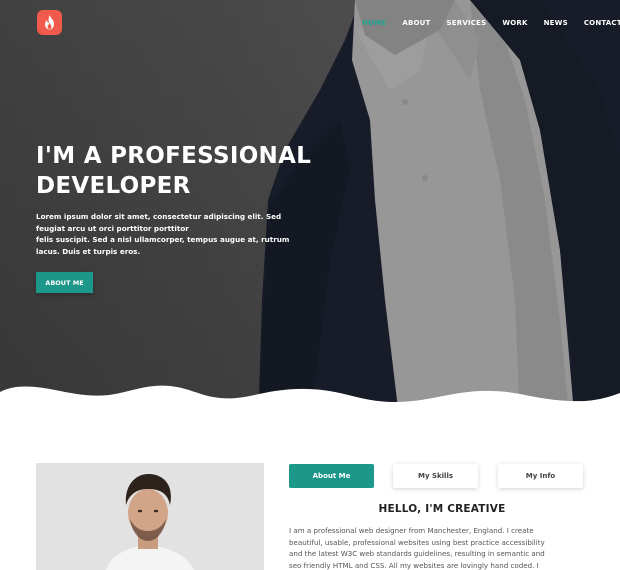  Describe the element at coordinates (113, 186) in the screenshot. I see `hero-title-line2: DEVELOPER` at that location.